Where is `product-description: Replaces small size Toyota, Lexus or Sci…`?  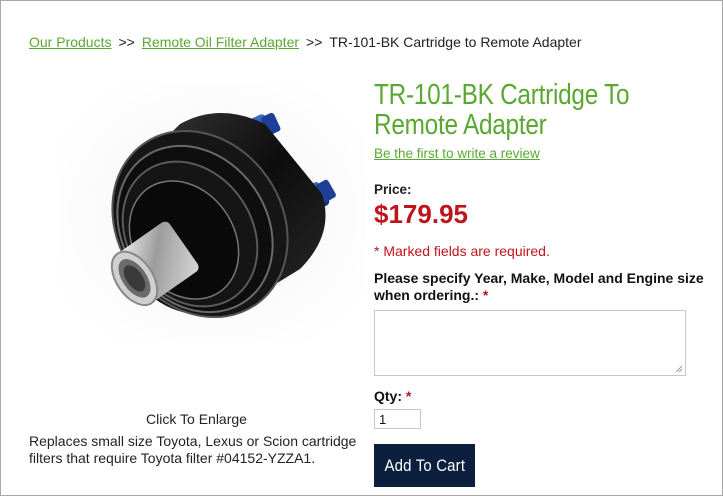 product-description: Replaces small size Toyota, Lexus or Sci… is located at coordinates (193, 449).